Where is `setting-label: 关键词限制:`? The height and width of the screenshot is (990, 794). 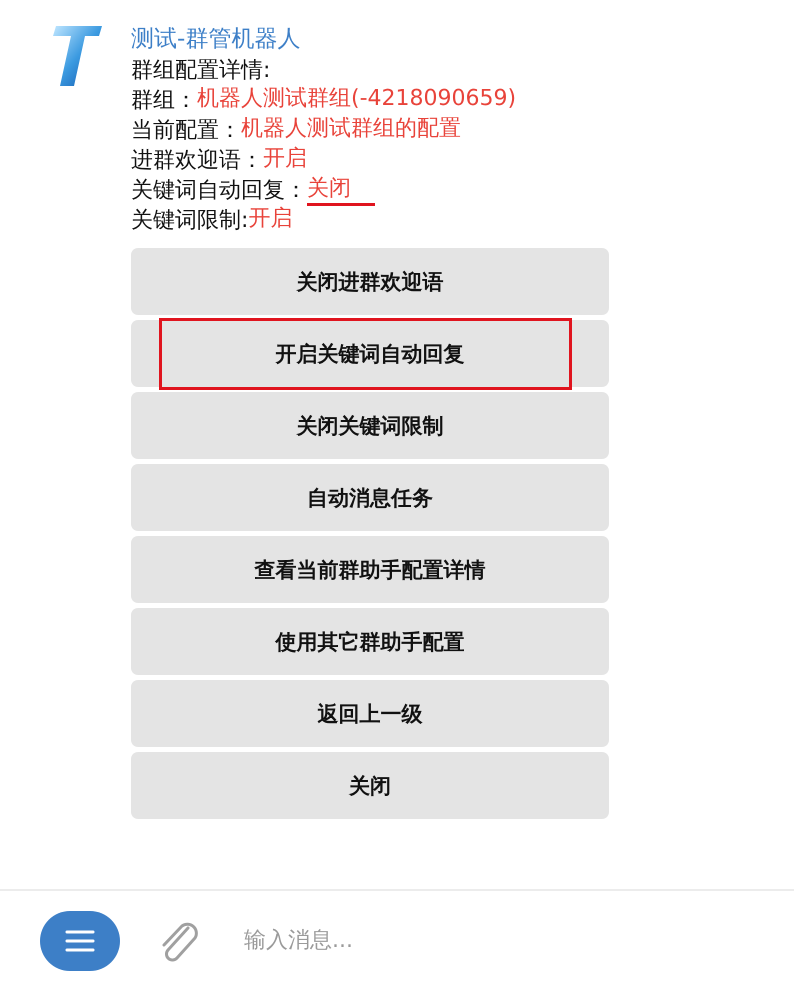
setting-label: 关键词限制: is located at coordinates (189, 221).